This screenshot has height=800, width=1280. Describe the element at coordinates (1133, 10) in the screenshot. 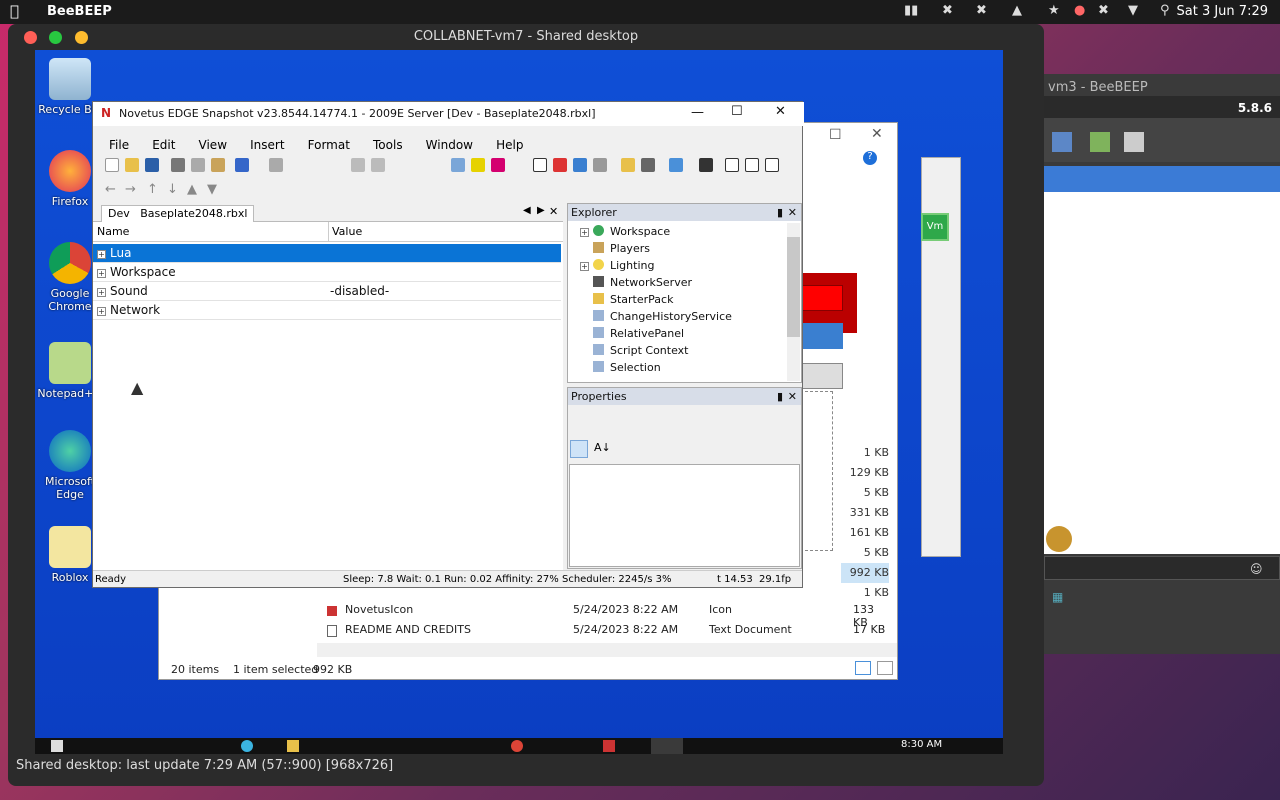

I see `chevron-down-icon: ▼` at that location.